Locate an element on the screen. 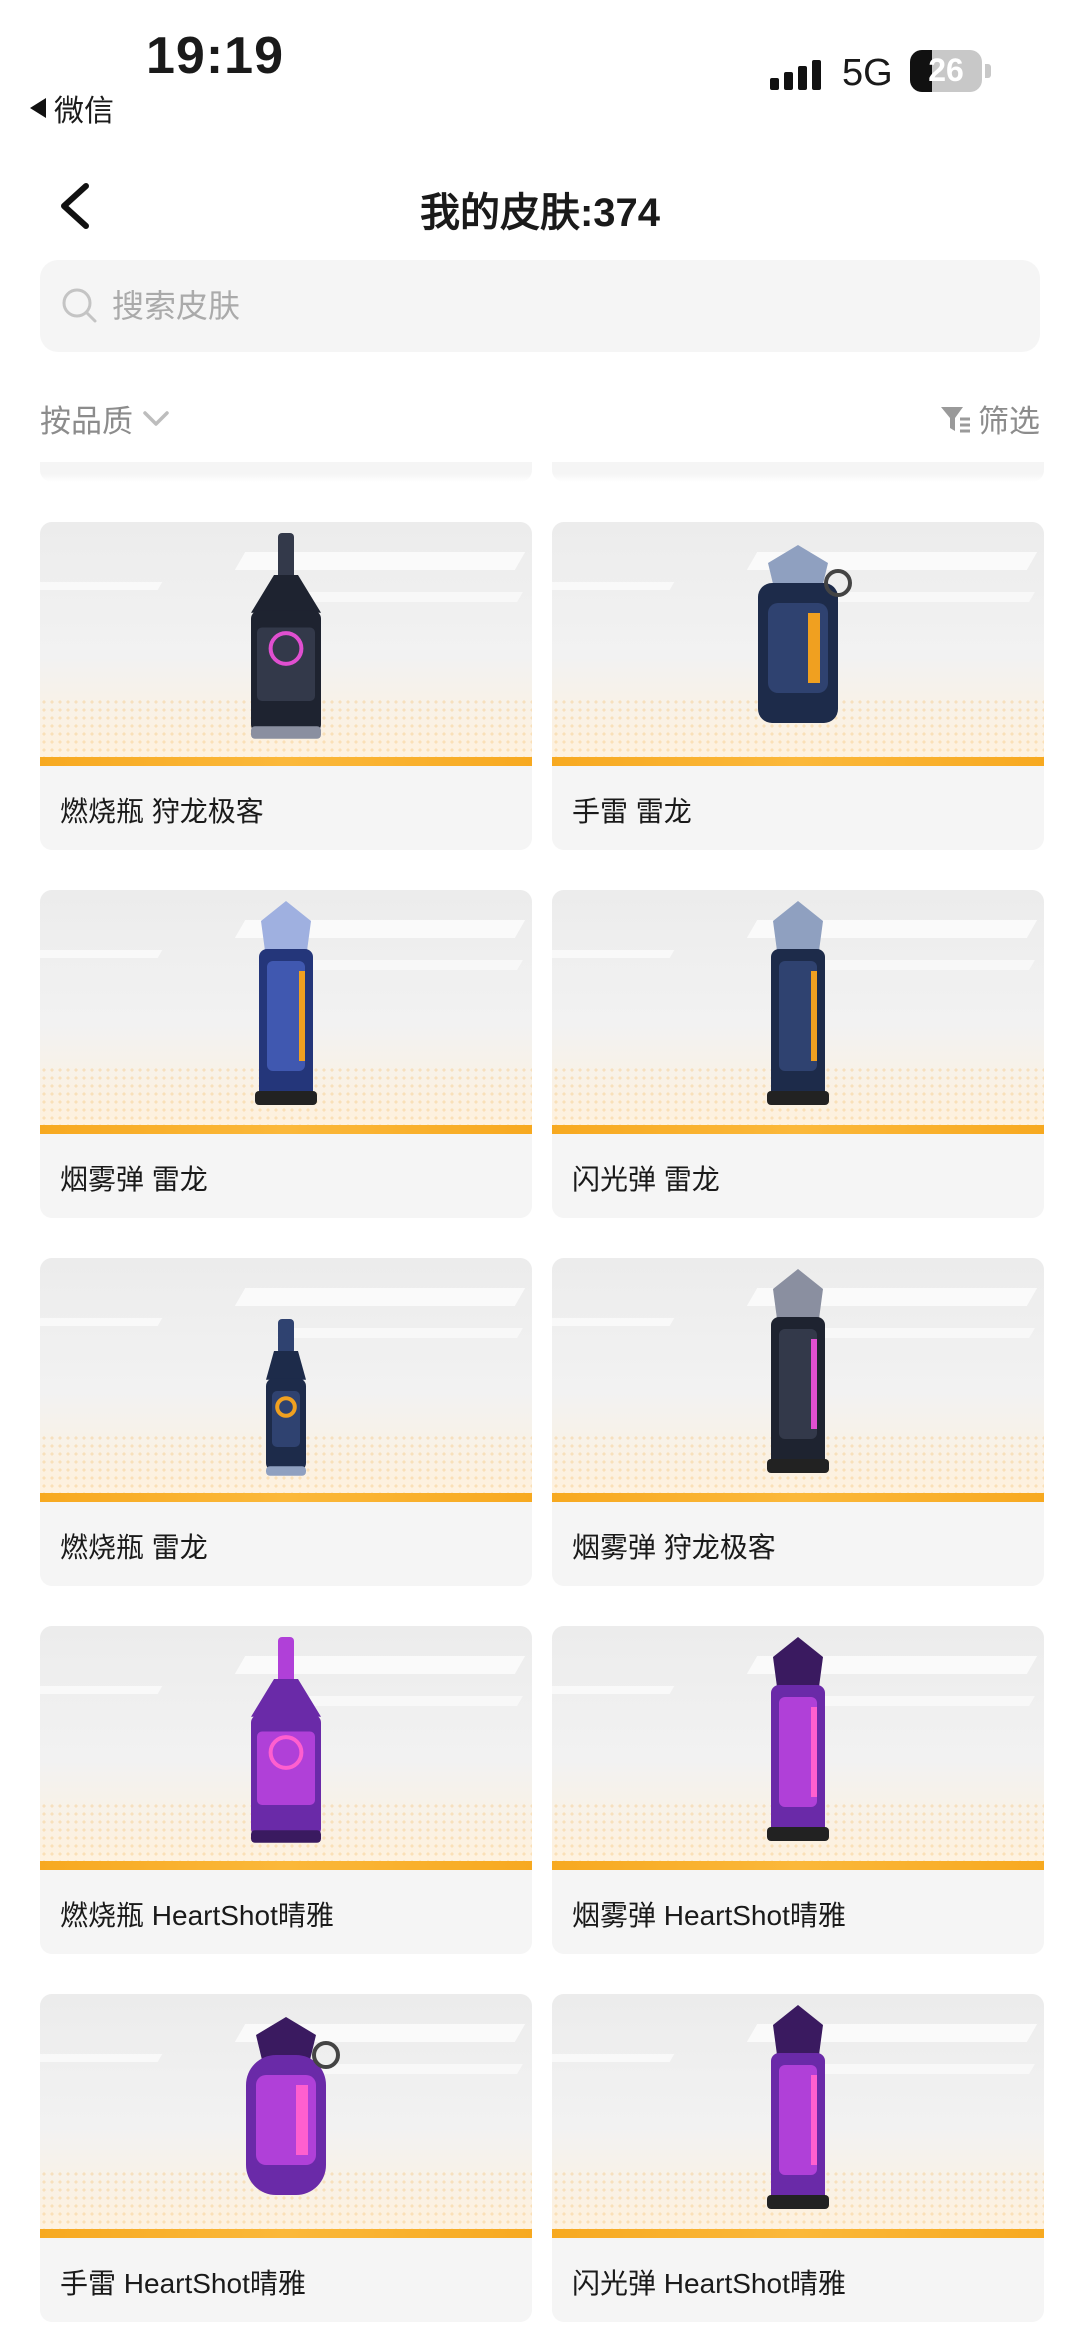 The height and width of the screenshot is (2341, 1080). filter-icon is located at coordinates (955, 419).